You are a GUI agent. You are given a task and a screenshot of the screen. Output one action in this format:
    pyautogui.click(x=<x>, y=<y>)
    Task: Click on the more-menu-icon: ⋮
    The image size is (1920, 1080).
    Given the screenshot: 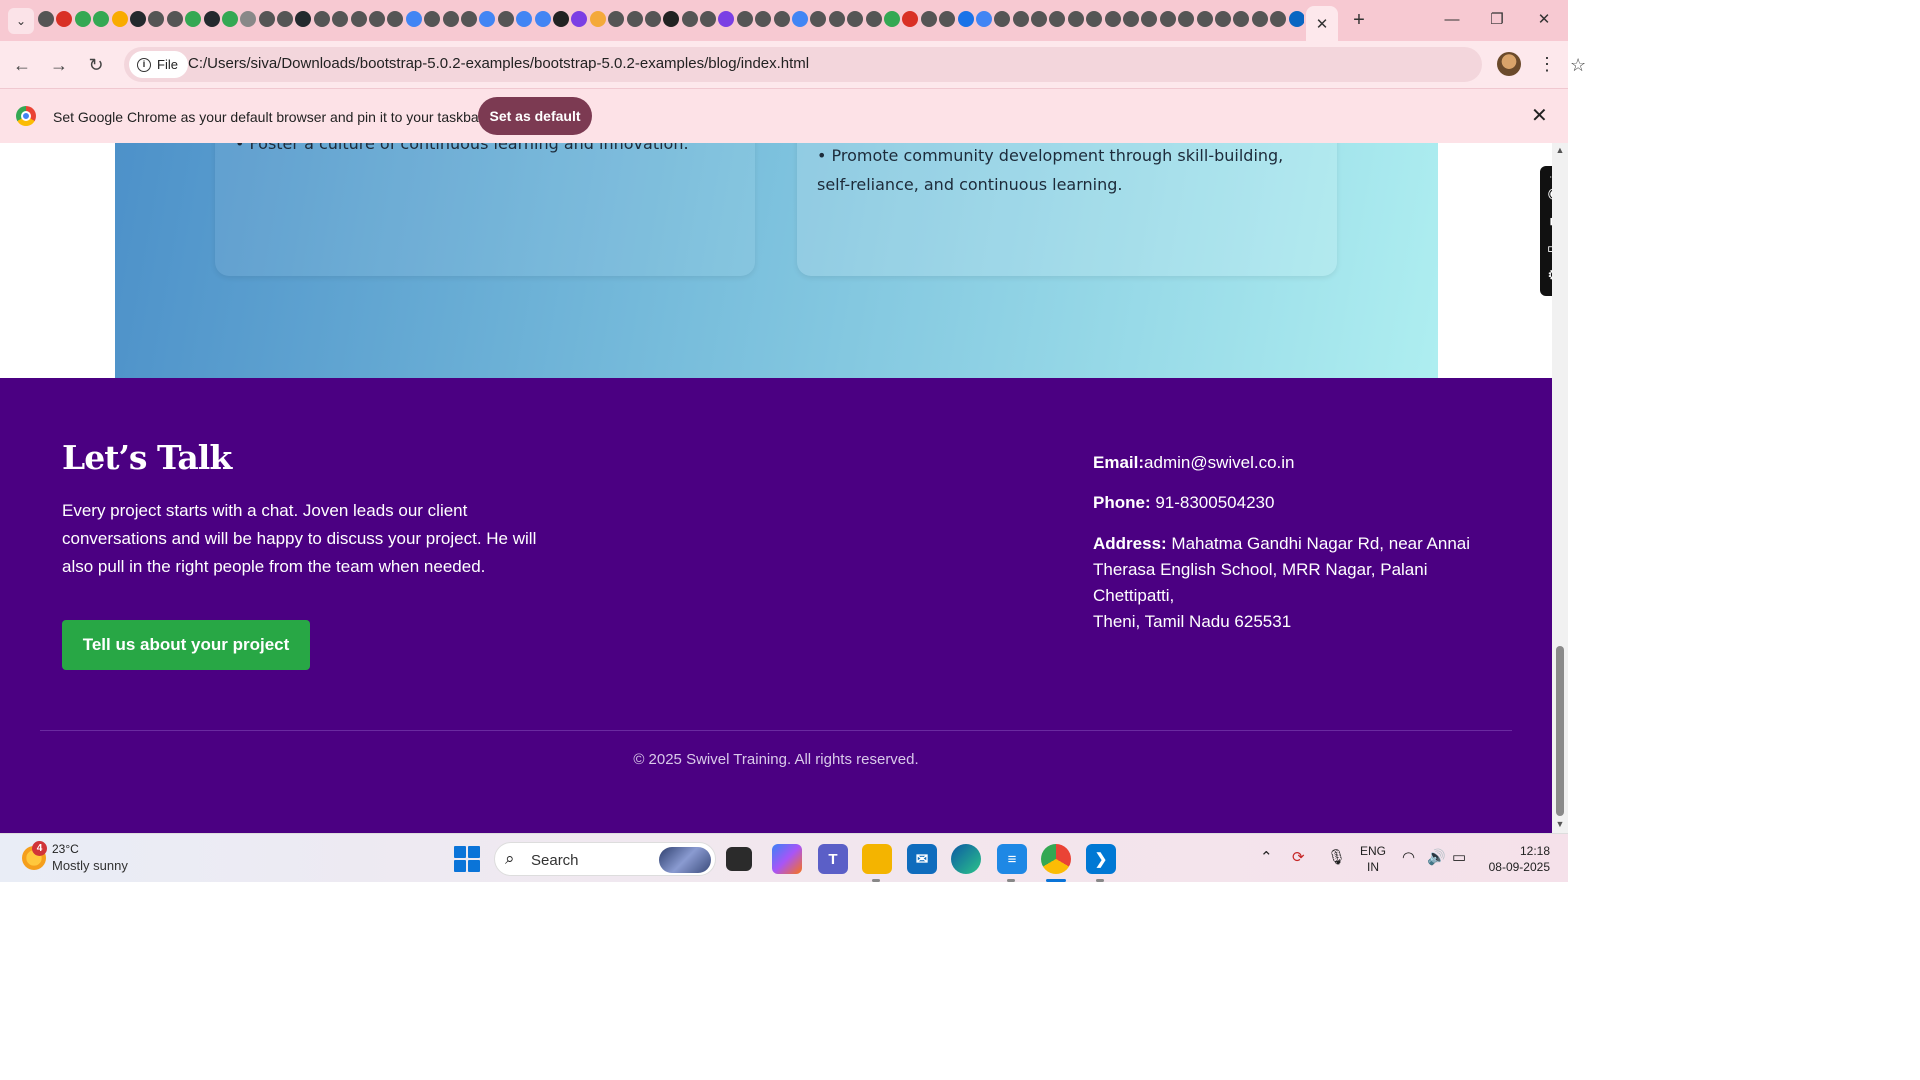 What is the action you would take?
    pyautogui.click(x=1547, y=64)
    